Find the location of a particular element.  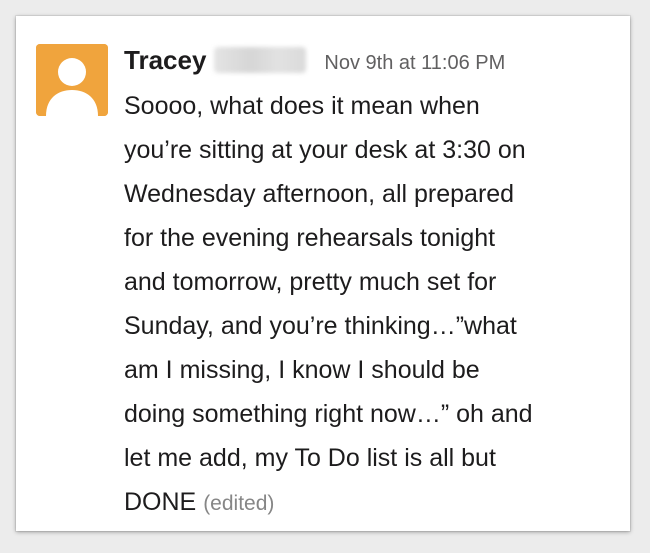

message-line: am I missing, I know I should be is located at coordinates (302, 370).